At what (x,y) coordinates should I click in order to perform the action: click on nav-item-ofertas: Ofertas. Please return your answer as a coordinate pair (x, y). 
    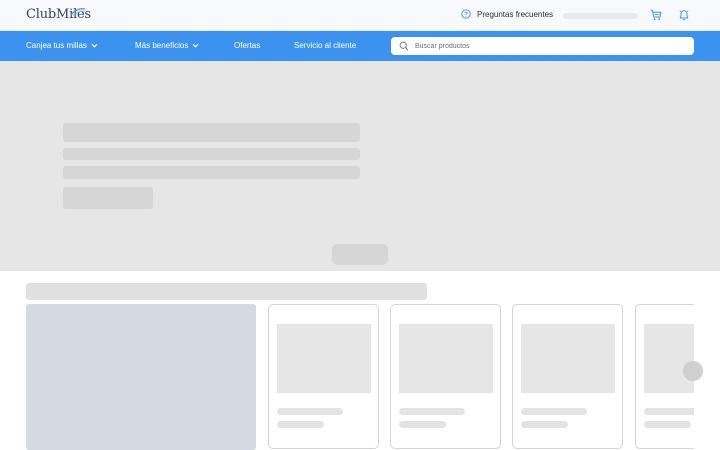
    Looking at the image, I should click on (247, 45).